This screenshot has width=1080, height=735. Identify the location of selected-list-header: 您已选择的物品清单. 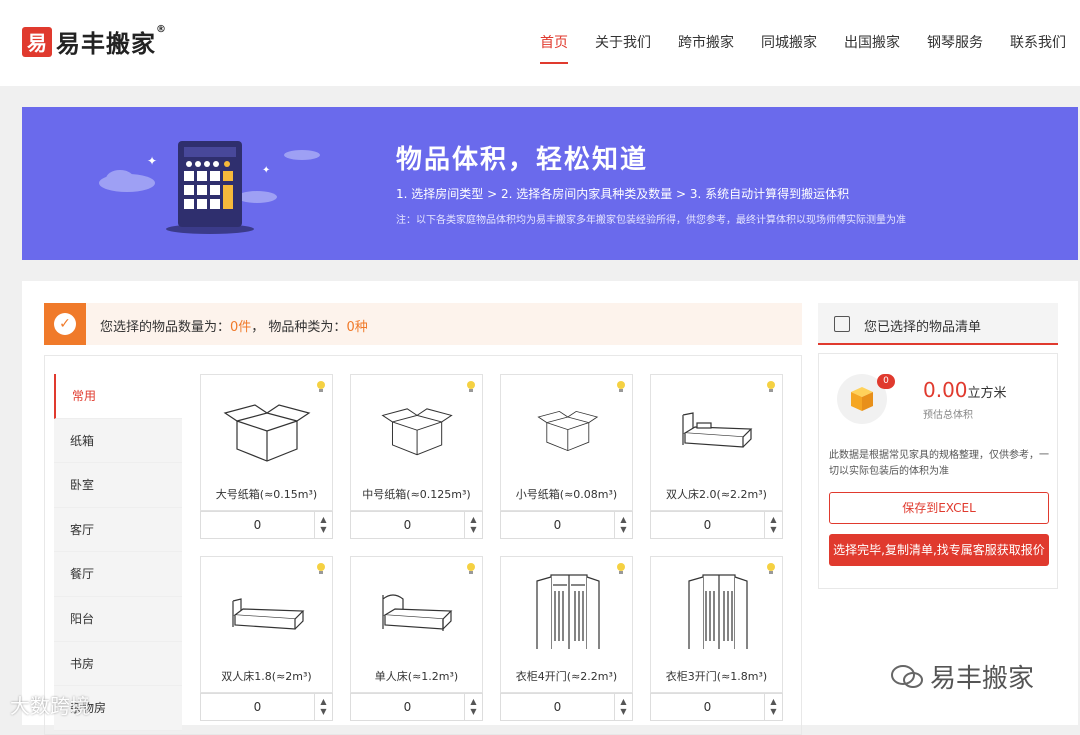
(938, 324).